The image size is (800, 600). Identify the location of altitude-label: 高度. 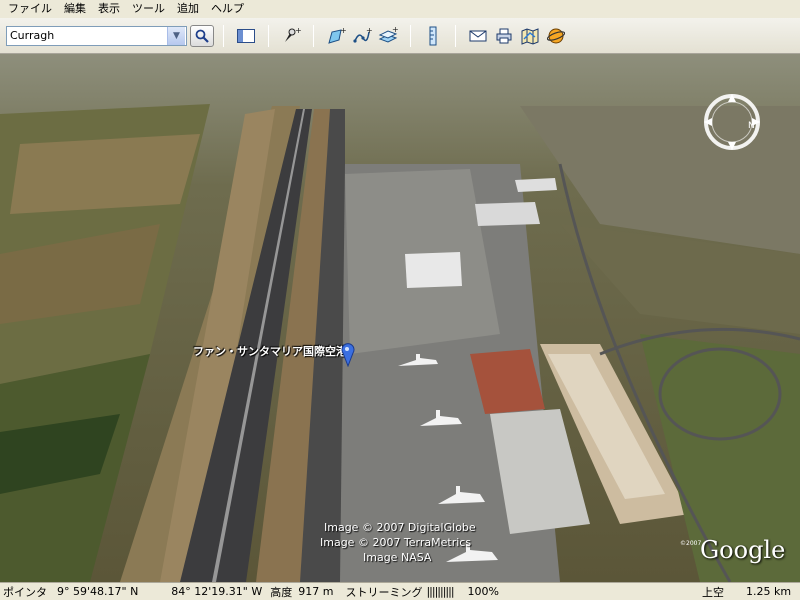
(281, 592).